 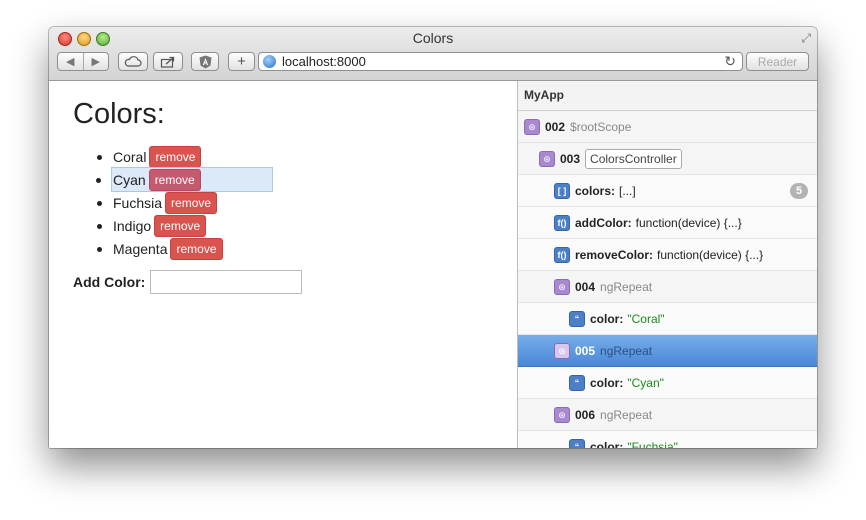 What do you see at coordinates (585, 350) in the screenshot?
I see `scope-id: 005` at bounding box center [585, 350].